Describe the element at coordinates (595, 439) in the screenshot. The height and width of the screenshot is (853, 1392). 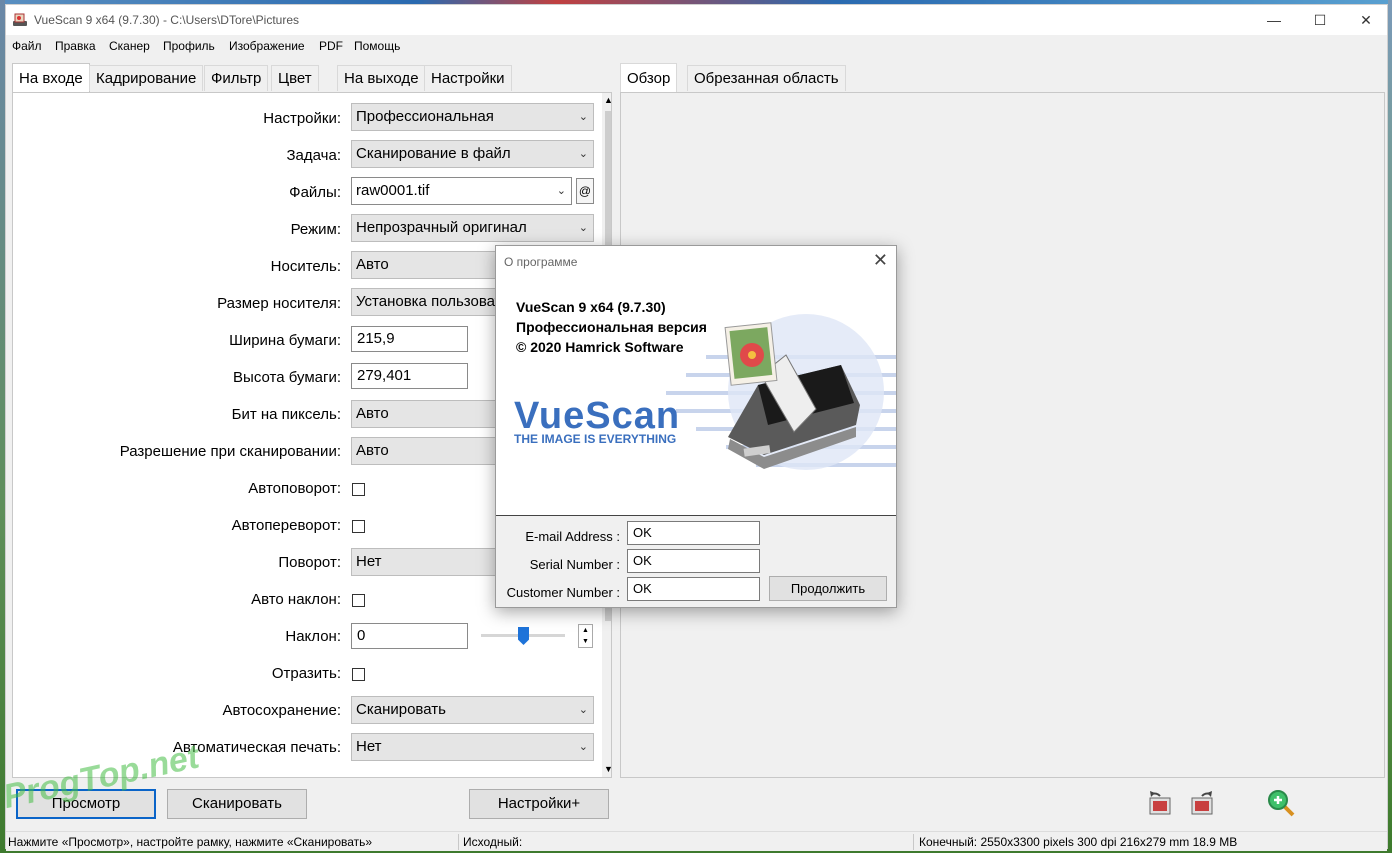
I see `vuescan-tagline: THE IMAGE IS EVERYTHING` at that location.